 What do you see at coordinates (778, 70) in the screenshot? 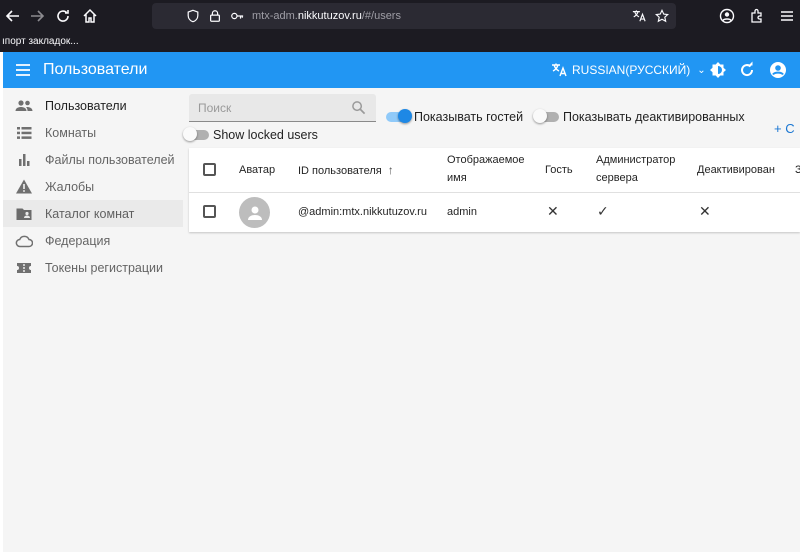
I see `user-menu-icon` at bounding box center [778, 70].